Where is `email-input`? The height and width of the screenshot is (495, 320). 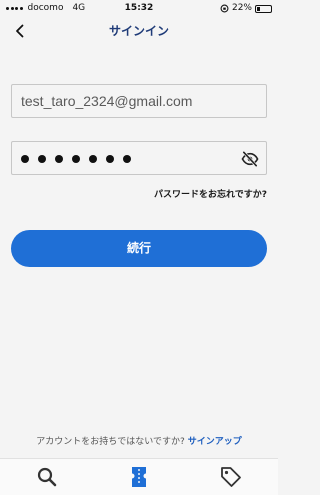
email-input is located at coordinates (139, 101).